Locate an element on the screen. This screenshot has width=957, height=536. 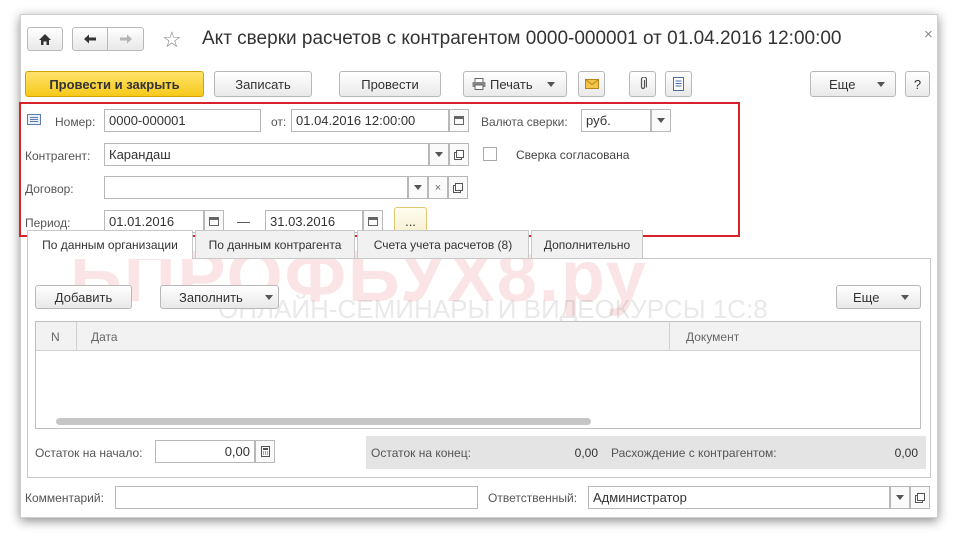
forward-button is located at coordinates (125, 39).